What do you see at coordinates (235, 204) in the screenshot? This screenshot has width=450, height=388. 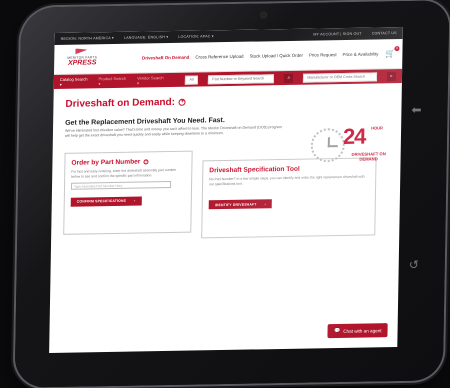 I see `identify-button-label: IDENTIFY DRIVESHAFT` at bounding box center [235, 204].